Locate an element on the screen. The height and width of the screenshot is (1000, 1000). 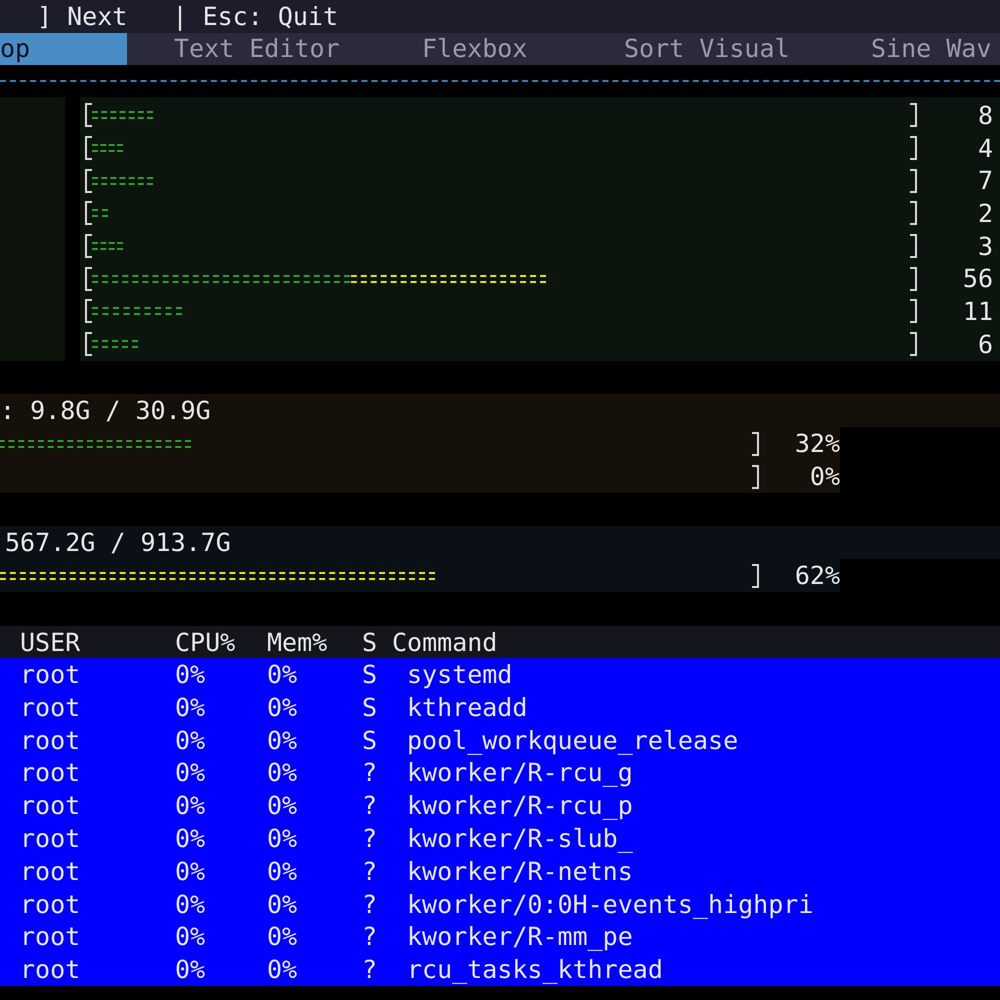
process-row: root 0% 0% ? kworker/R-netns is located at coordinates (510, 871).